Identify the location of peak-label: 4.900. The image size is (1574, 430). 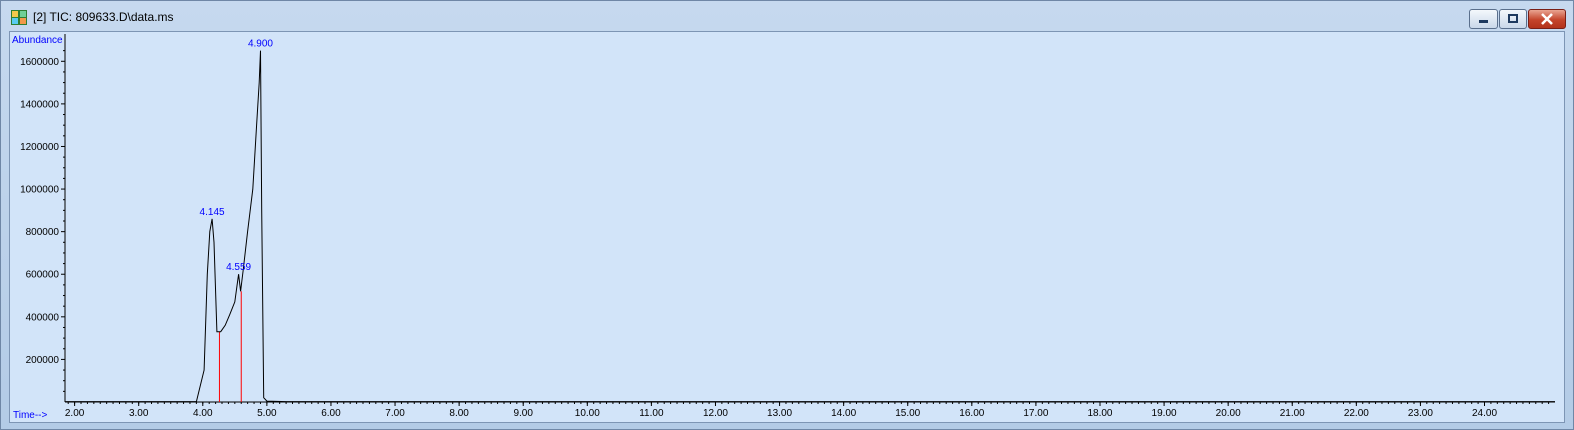
(260, 44).